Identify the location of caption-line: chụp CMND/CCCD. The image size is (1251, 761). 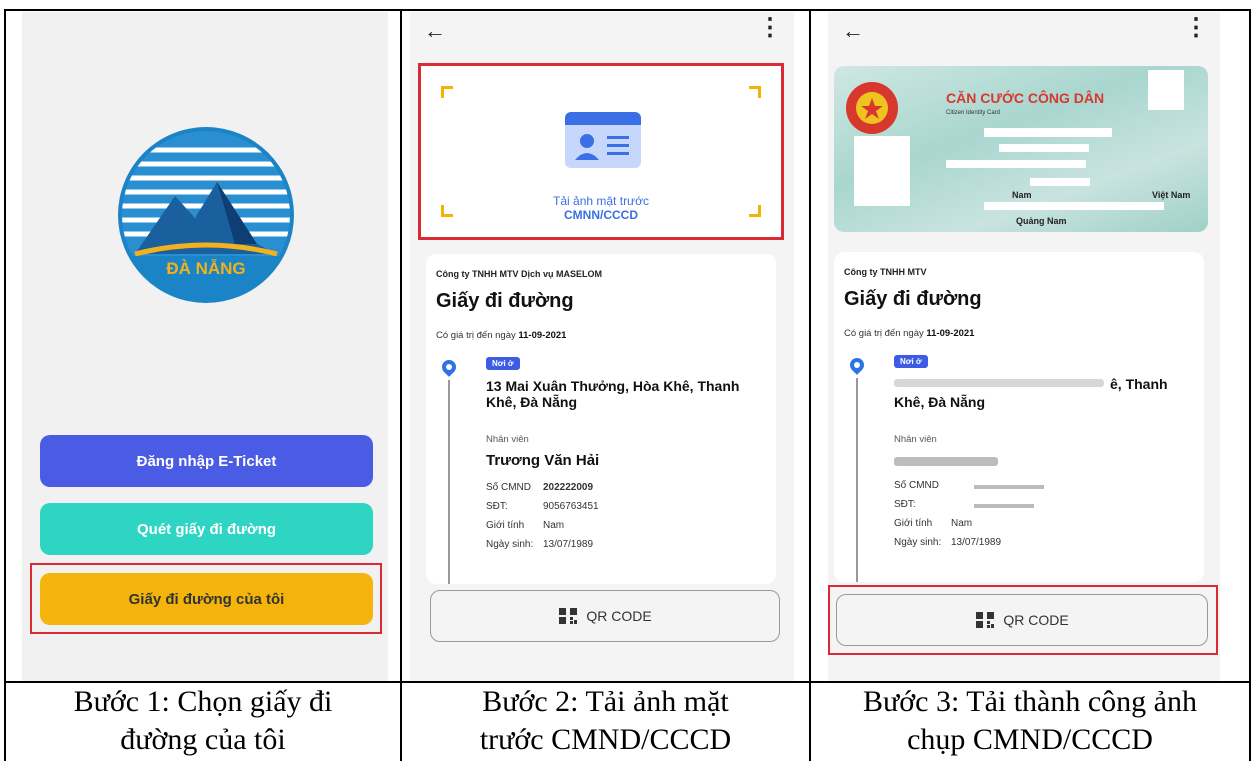
(1030, 739).